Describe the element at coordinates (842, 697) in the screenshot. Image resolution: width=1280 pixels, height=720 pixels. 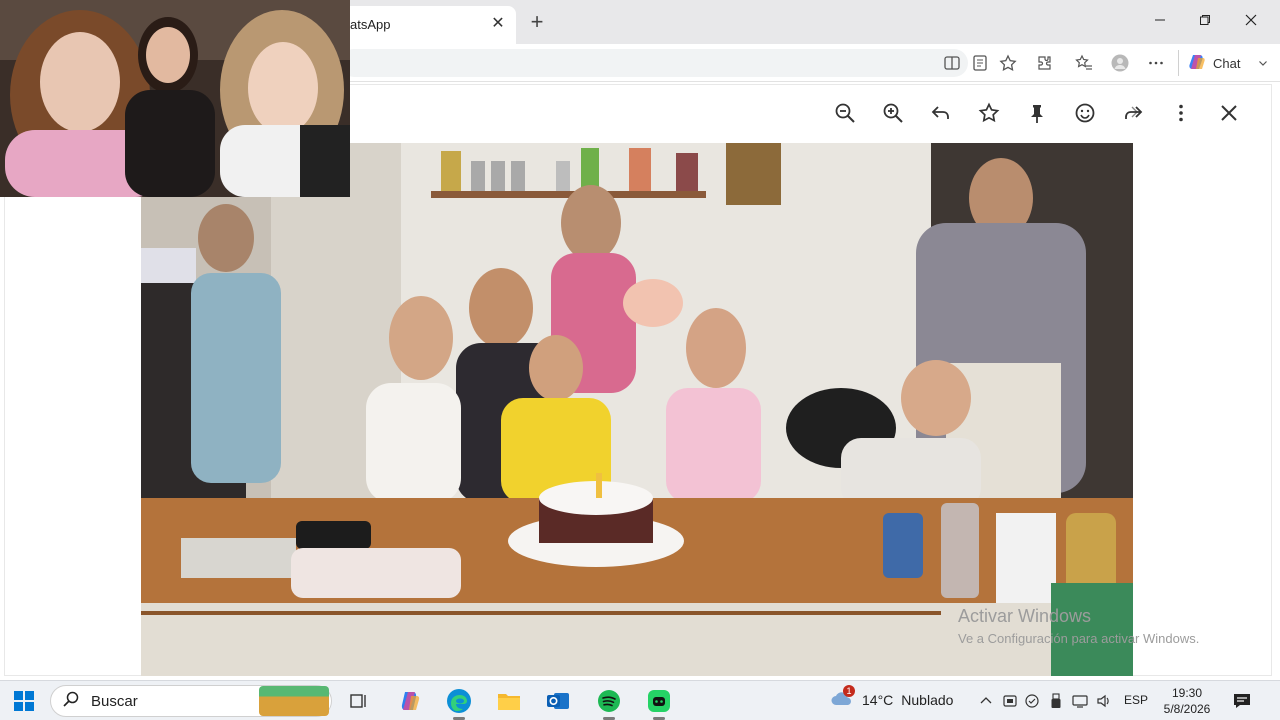
I see `cloud-icon: 1` at that location.